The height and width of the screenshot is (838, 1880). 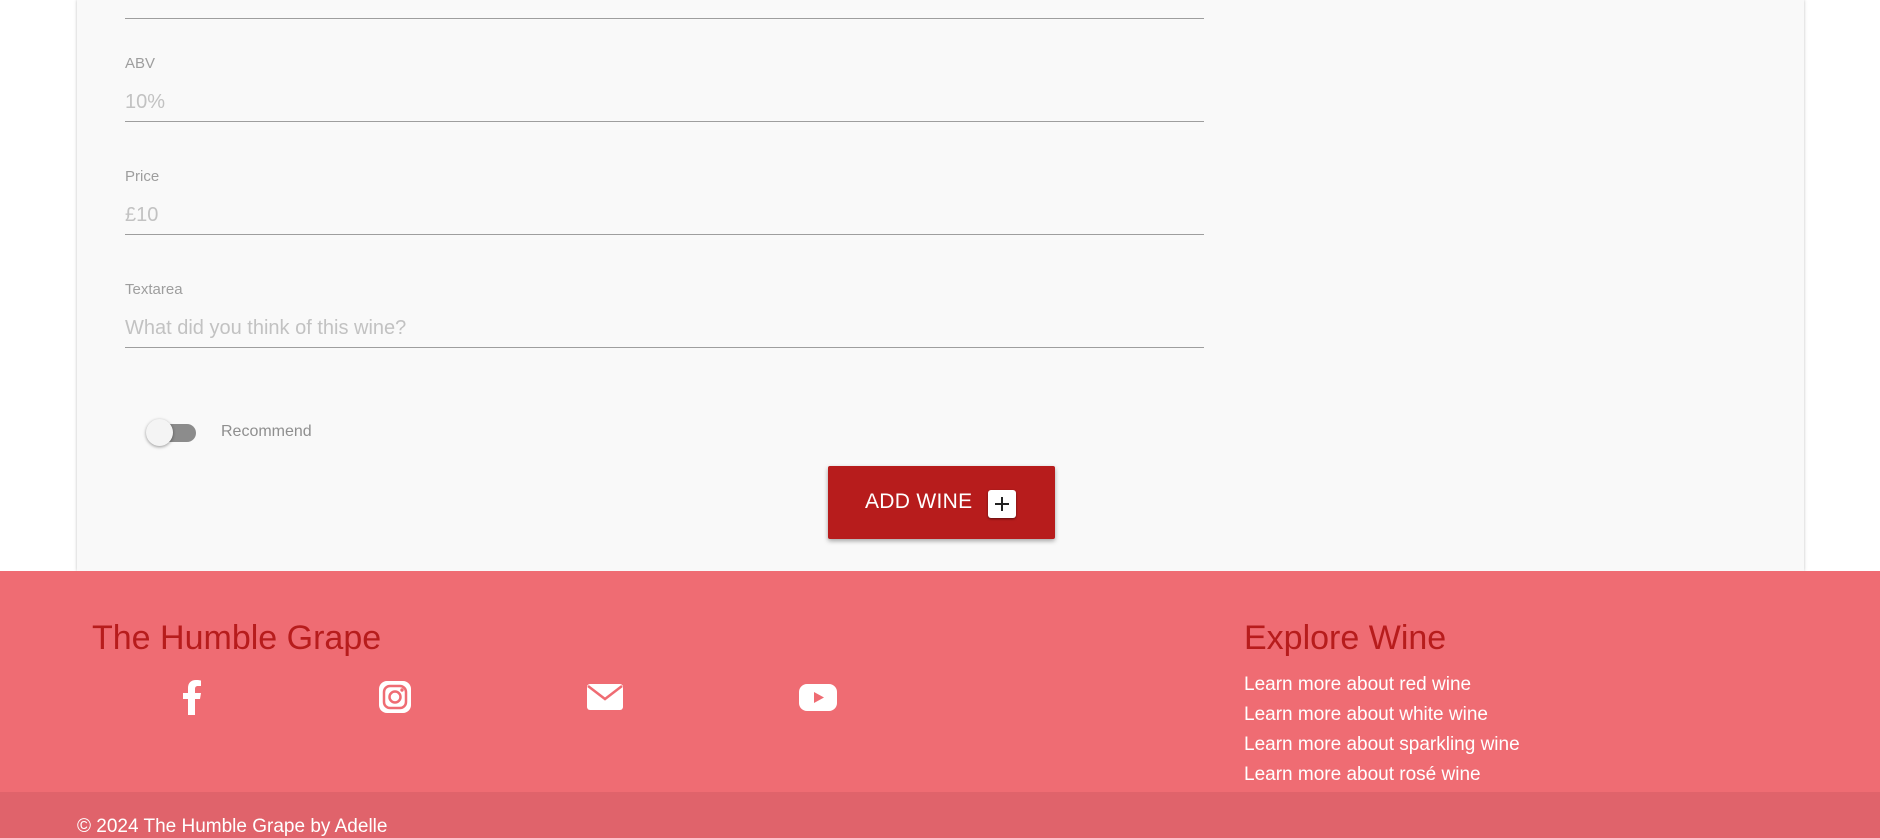 I want to click on youtube-icon, so click(x=818, y=697).